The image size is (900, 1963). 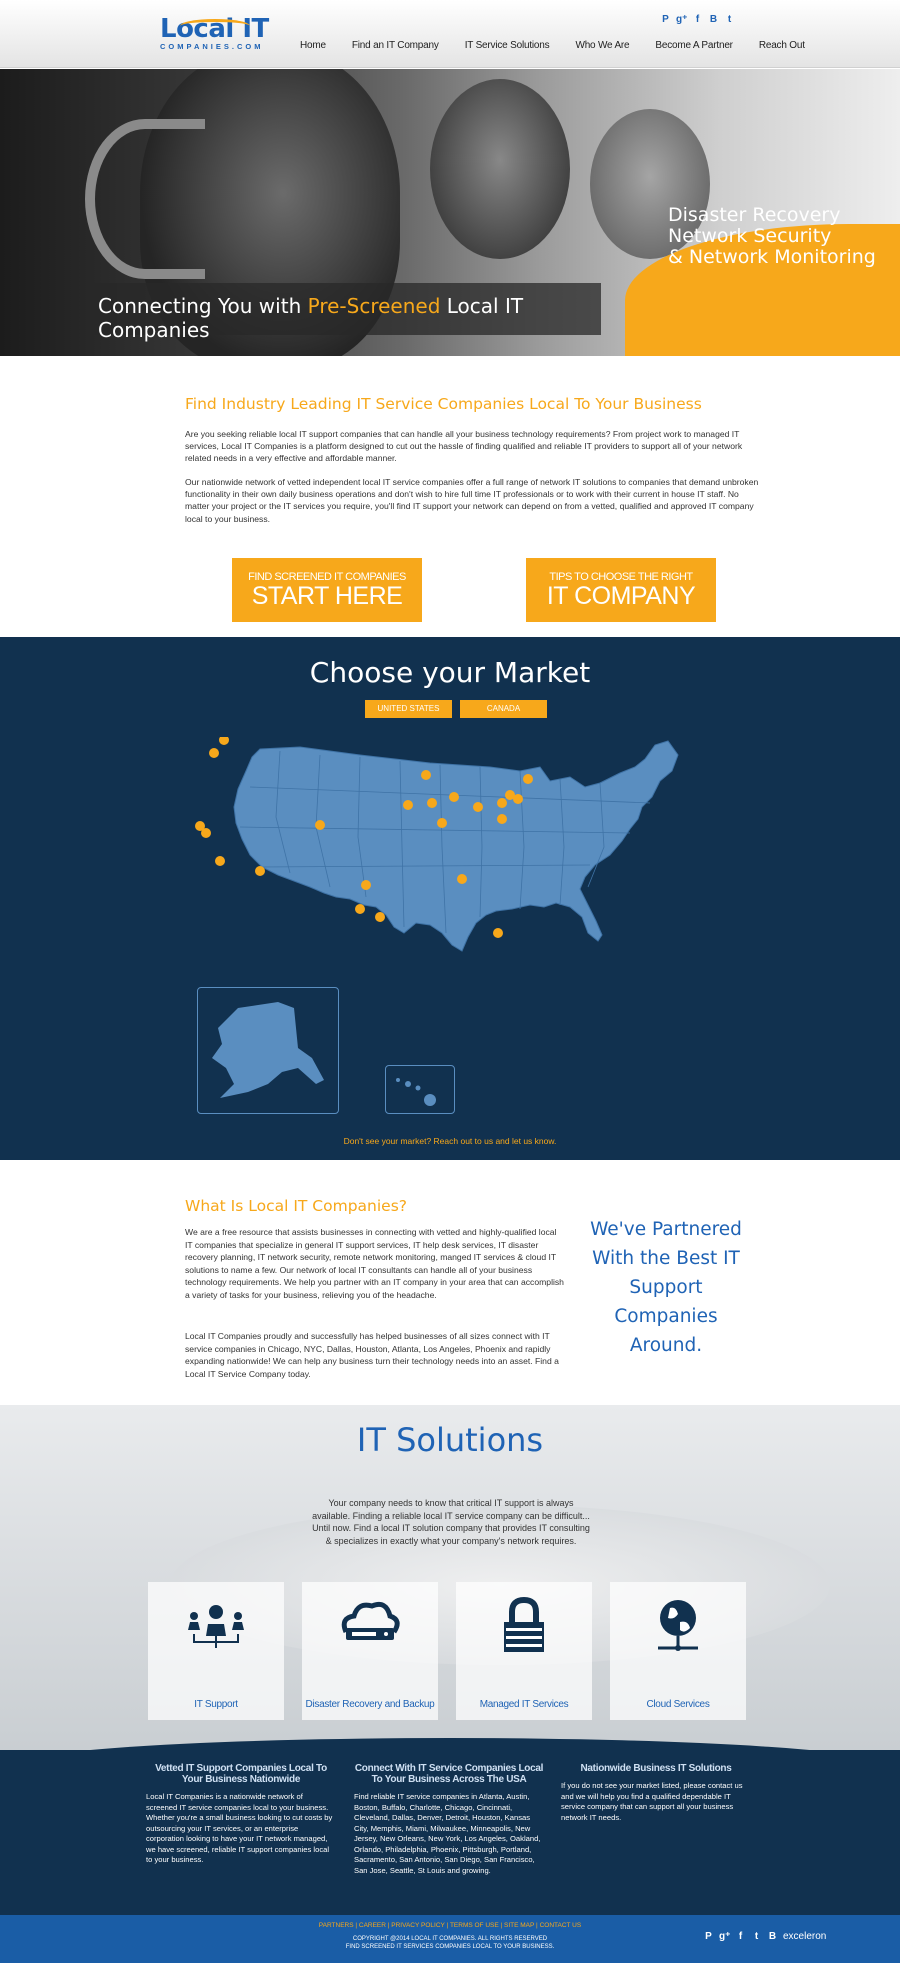 What do you see at coordinates (220, 35) in the screenshot?
I see `site-logo: Local IT COMPANIES.COM` at bounding box center [220, 35].